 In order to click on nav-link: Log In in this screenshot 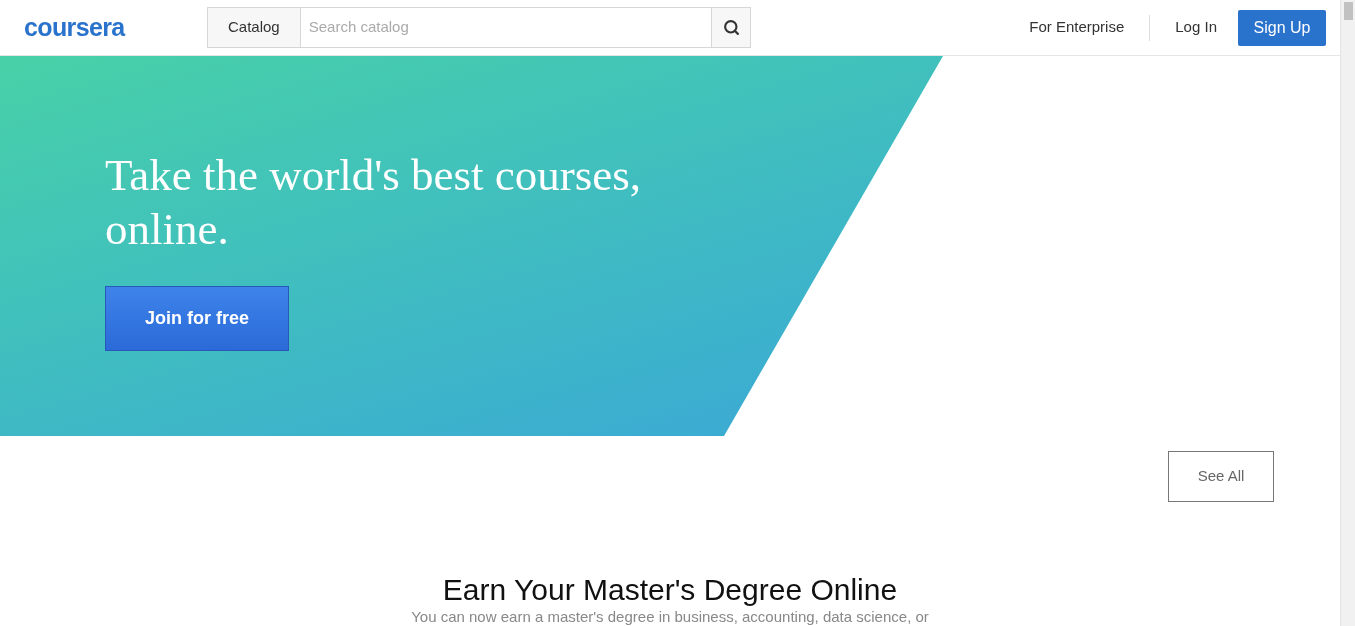, I will do `click(1196, 27)`.